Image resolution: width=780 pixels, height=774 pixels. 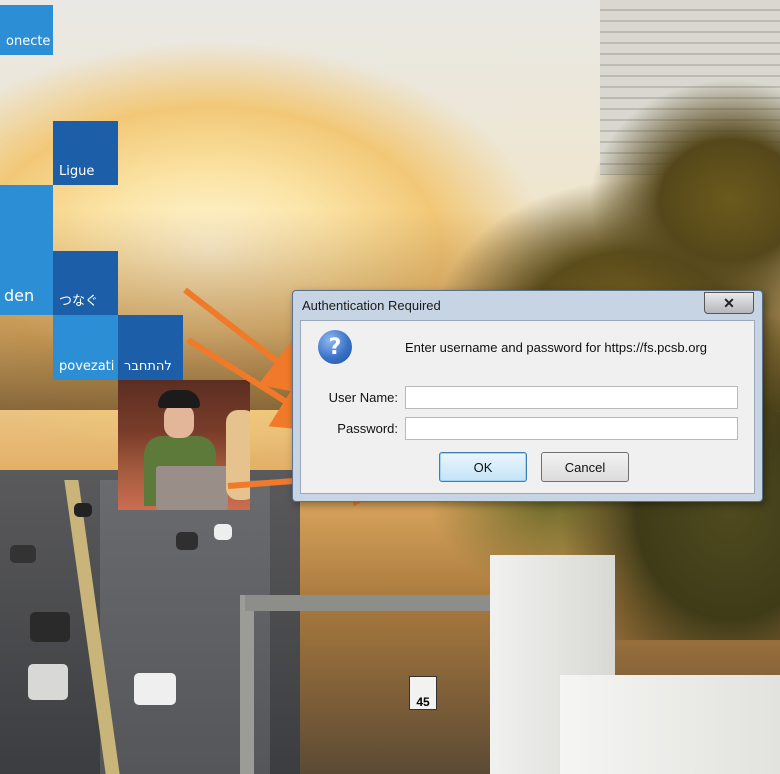 I want to click on ok-button-label: OK, so click(x=483, y=467).